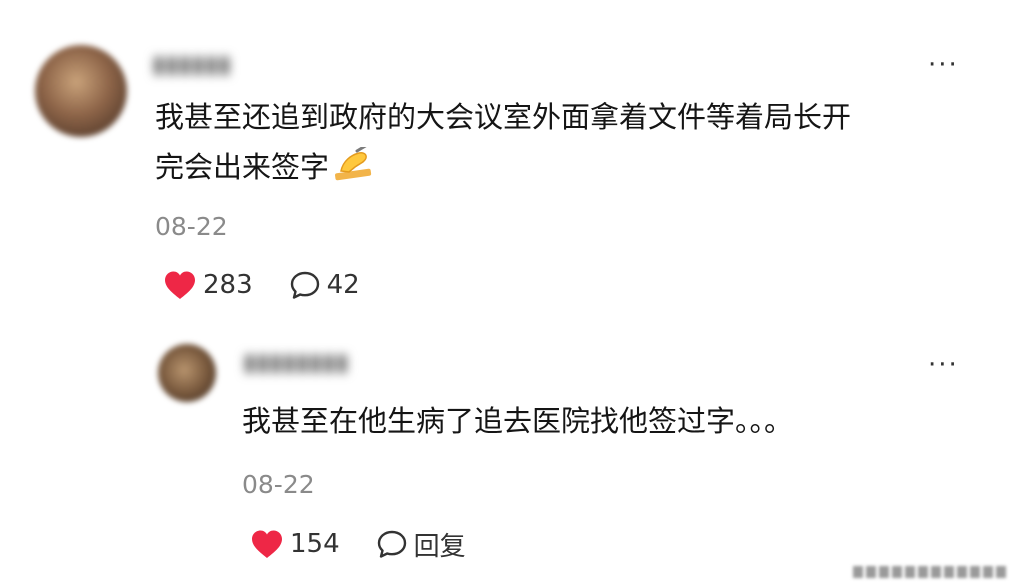 Image resolution: width=1024 pixels, height=588 pixels. I want to click on comment-actions: 283 42, so click(279, 285).